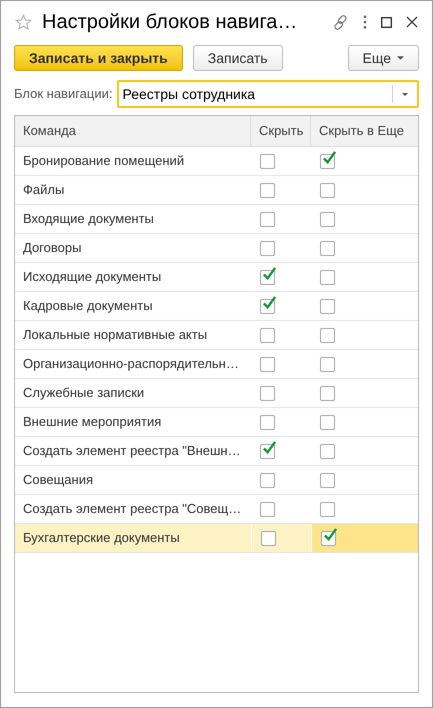 The image size is (433, 708). Describe the element at coordinates (340, 22) in the screenshot. I see `link-icon` at that location.